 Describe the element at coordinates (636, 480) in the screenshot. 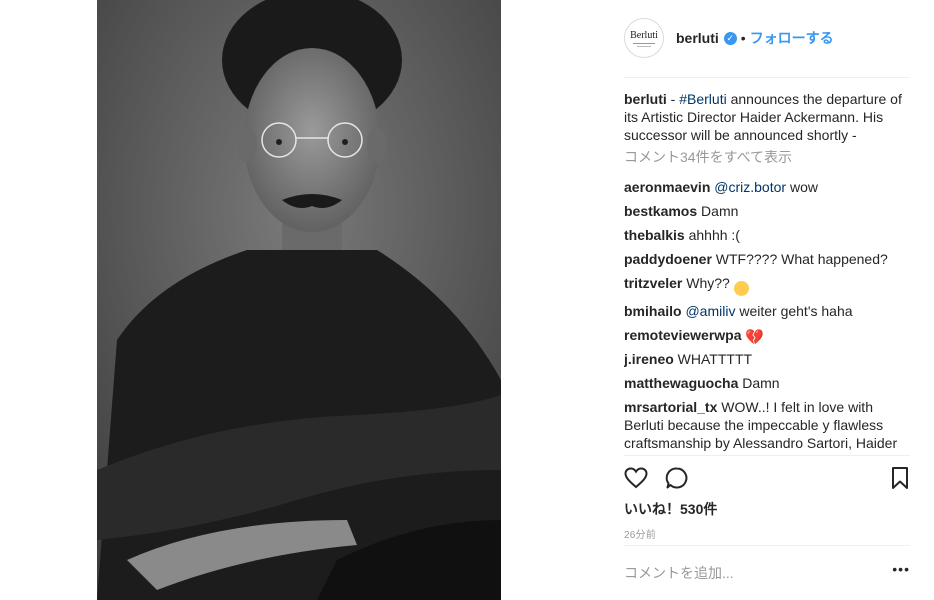

I see `heart-icon` at that location.